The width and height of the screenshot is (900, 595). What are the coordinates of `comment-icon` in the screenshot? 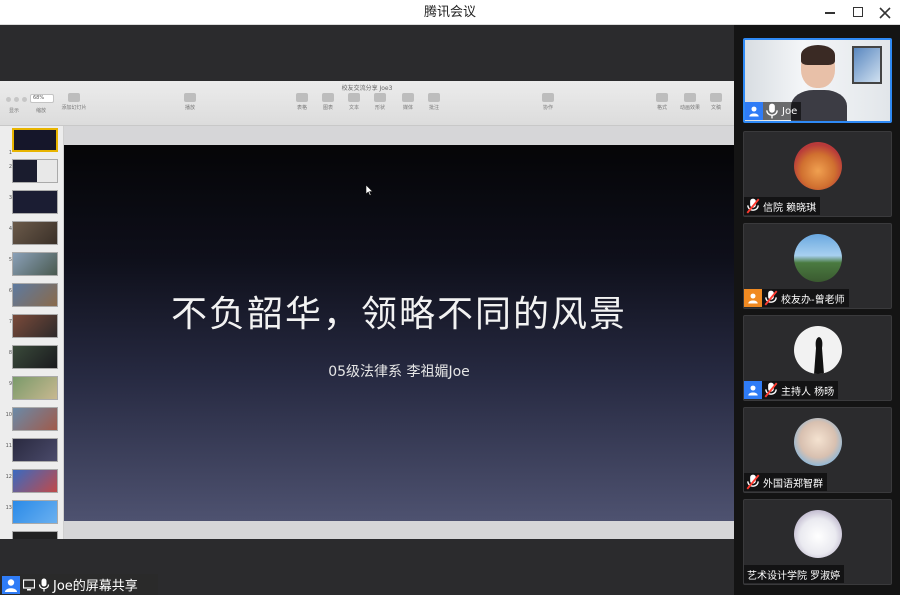 It's located at (434, 97).